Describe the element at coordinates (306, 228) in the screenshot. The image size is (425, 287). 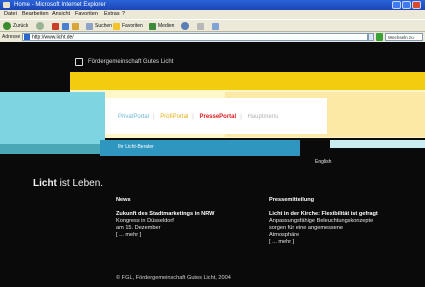
I see `press-line: sorgen für eine angemessene` at that location.